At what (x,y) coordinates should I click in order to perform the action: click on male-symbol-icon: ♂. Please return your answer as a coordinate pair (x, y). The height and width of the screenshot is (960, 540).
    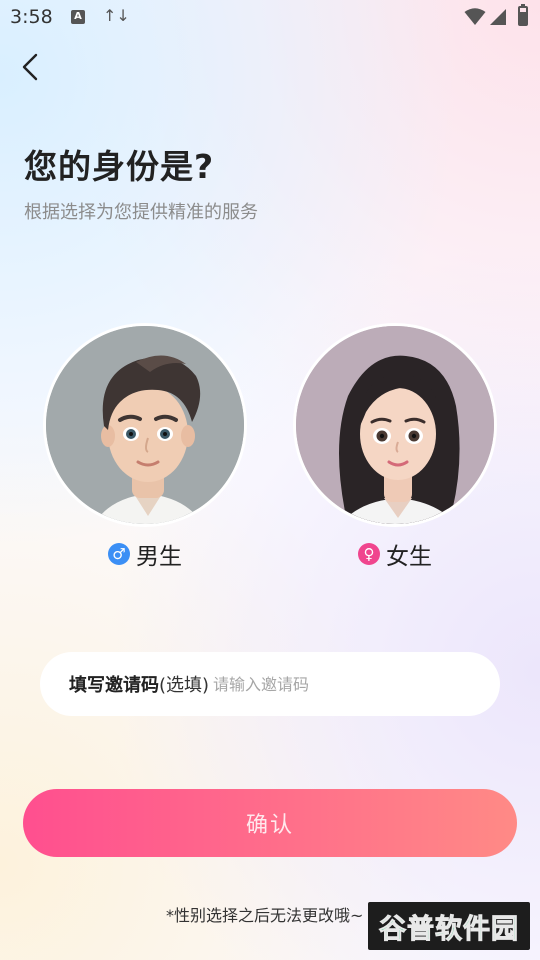
    Looking at the image, I should click on (119, 554).